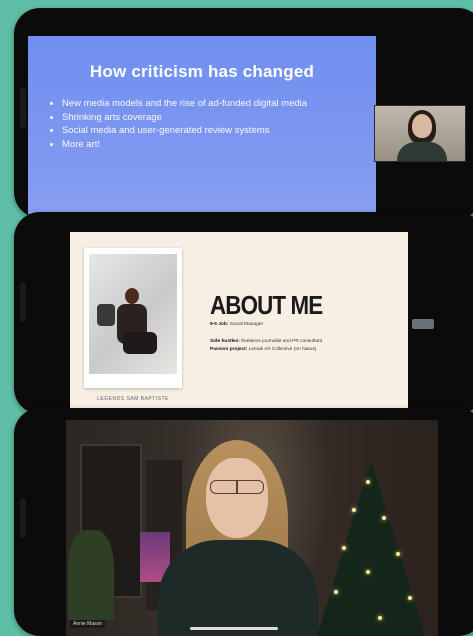 This screenshot has width=473, height=636. Describe the element at coordinates (238, 588) in the screenshot. I see `speaker-body` at that location.